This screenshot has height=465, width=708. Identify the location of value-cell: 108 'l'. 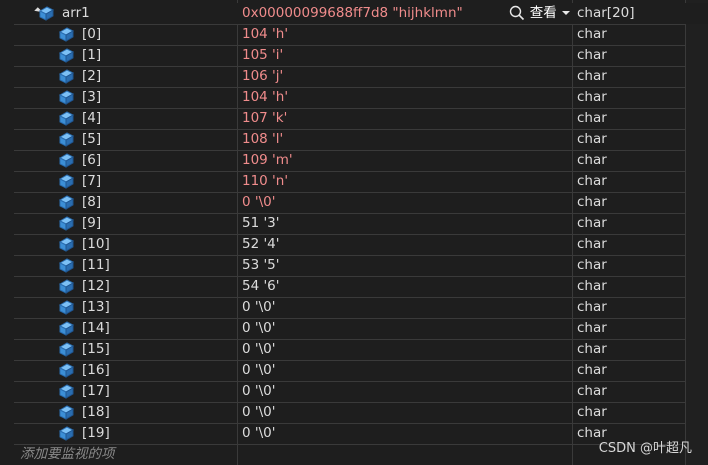
(405, 139).